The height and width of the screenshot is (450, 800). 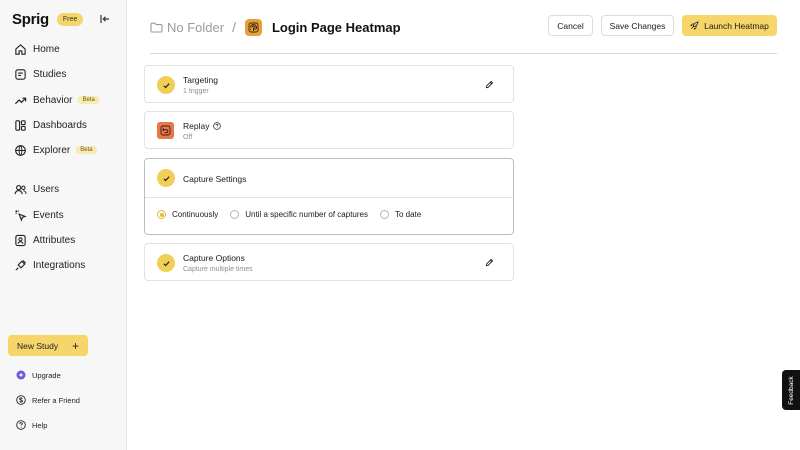 I want to click on sidebar-footer-help: Help, so click(x=31, y=425).